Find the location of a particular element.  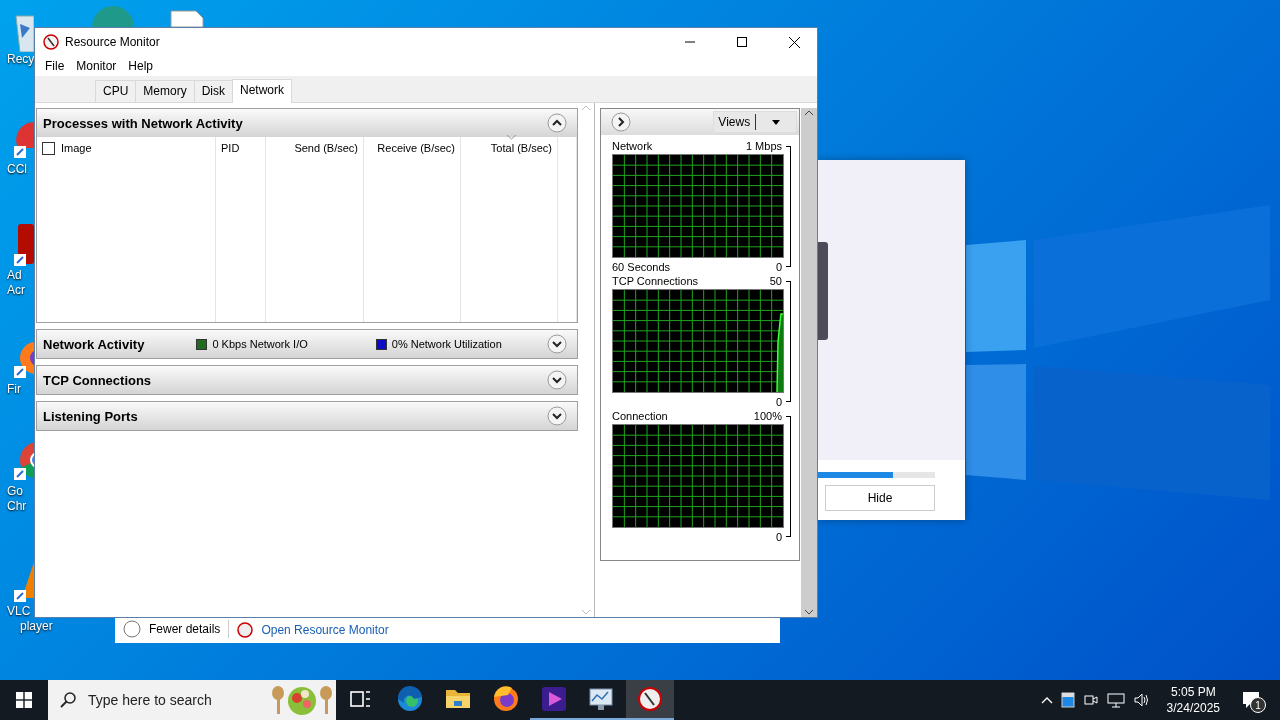

column-header: Receive (B/sec) is located at coordinates (412, 148).